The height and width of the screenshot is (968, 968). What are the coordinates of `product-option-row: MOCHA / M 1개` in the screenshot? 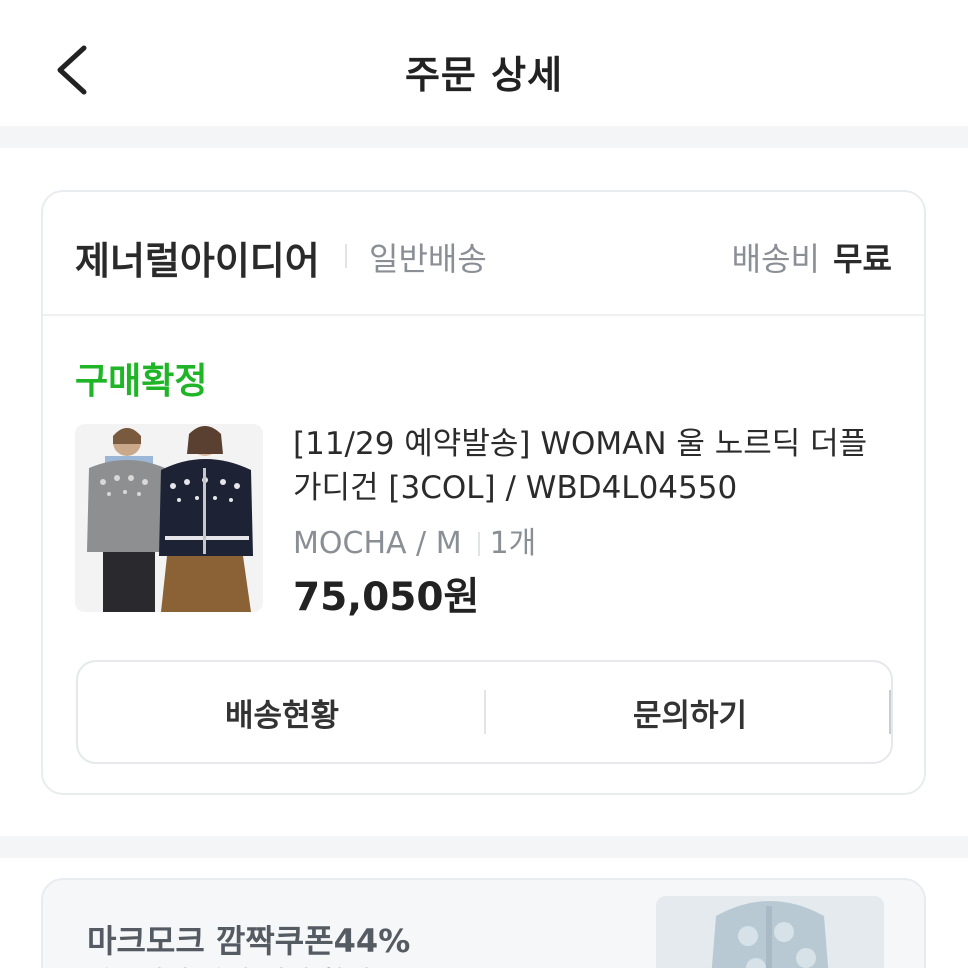 It's located at (414, 540).